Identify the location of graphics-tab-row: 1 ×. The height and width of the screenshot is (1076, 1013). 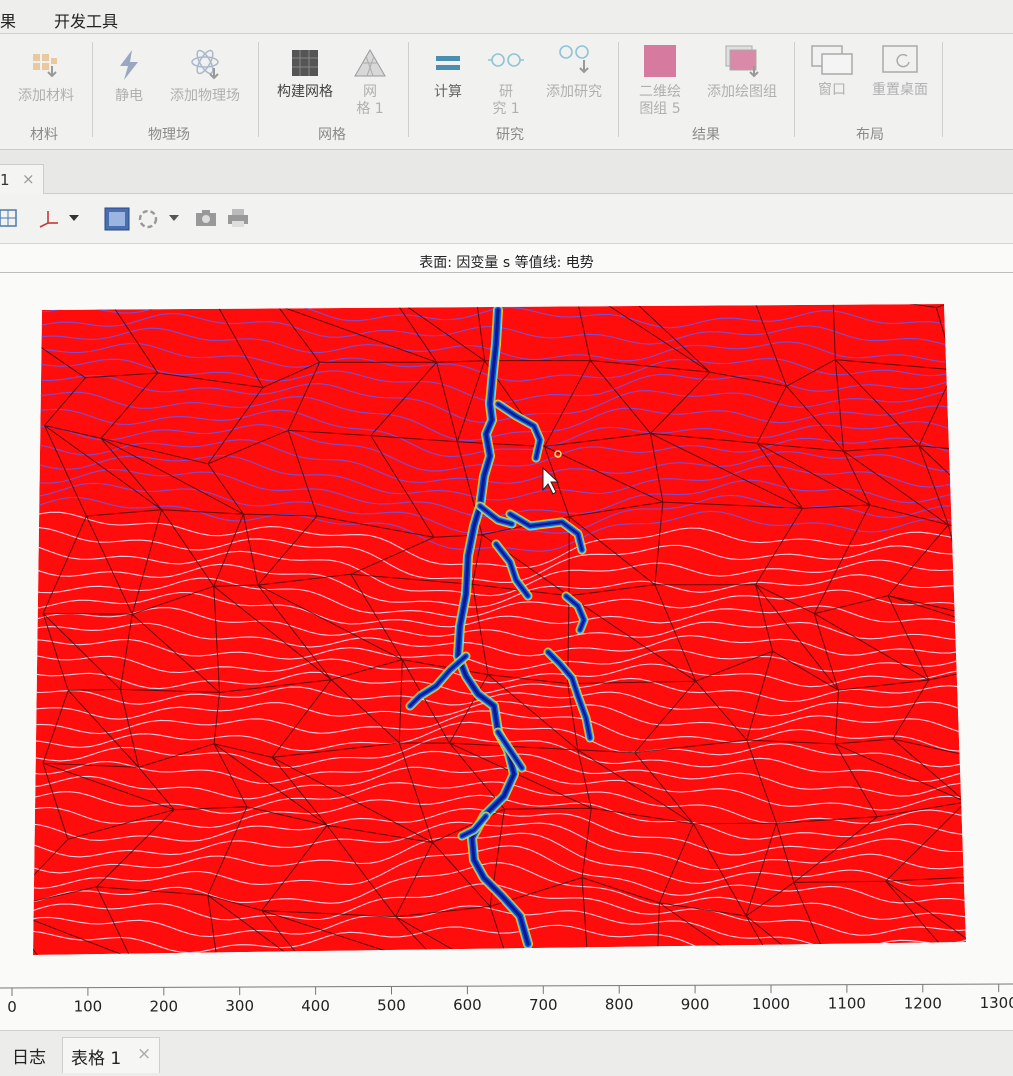
(506, 172).